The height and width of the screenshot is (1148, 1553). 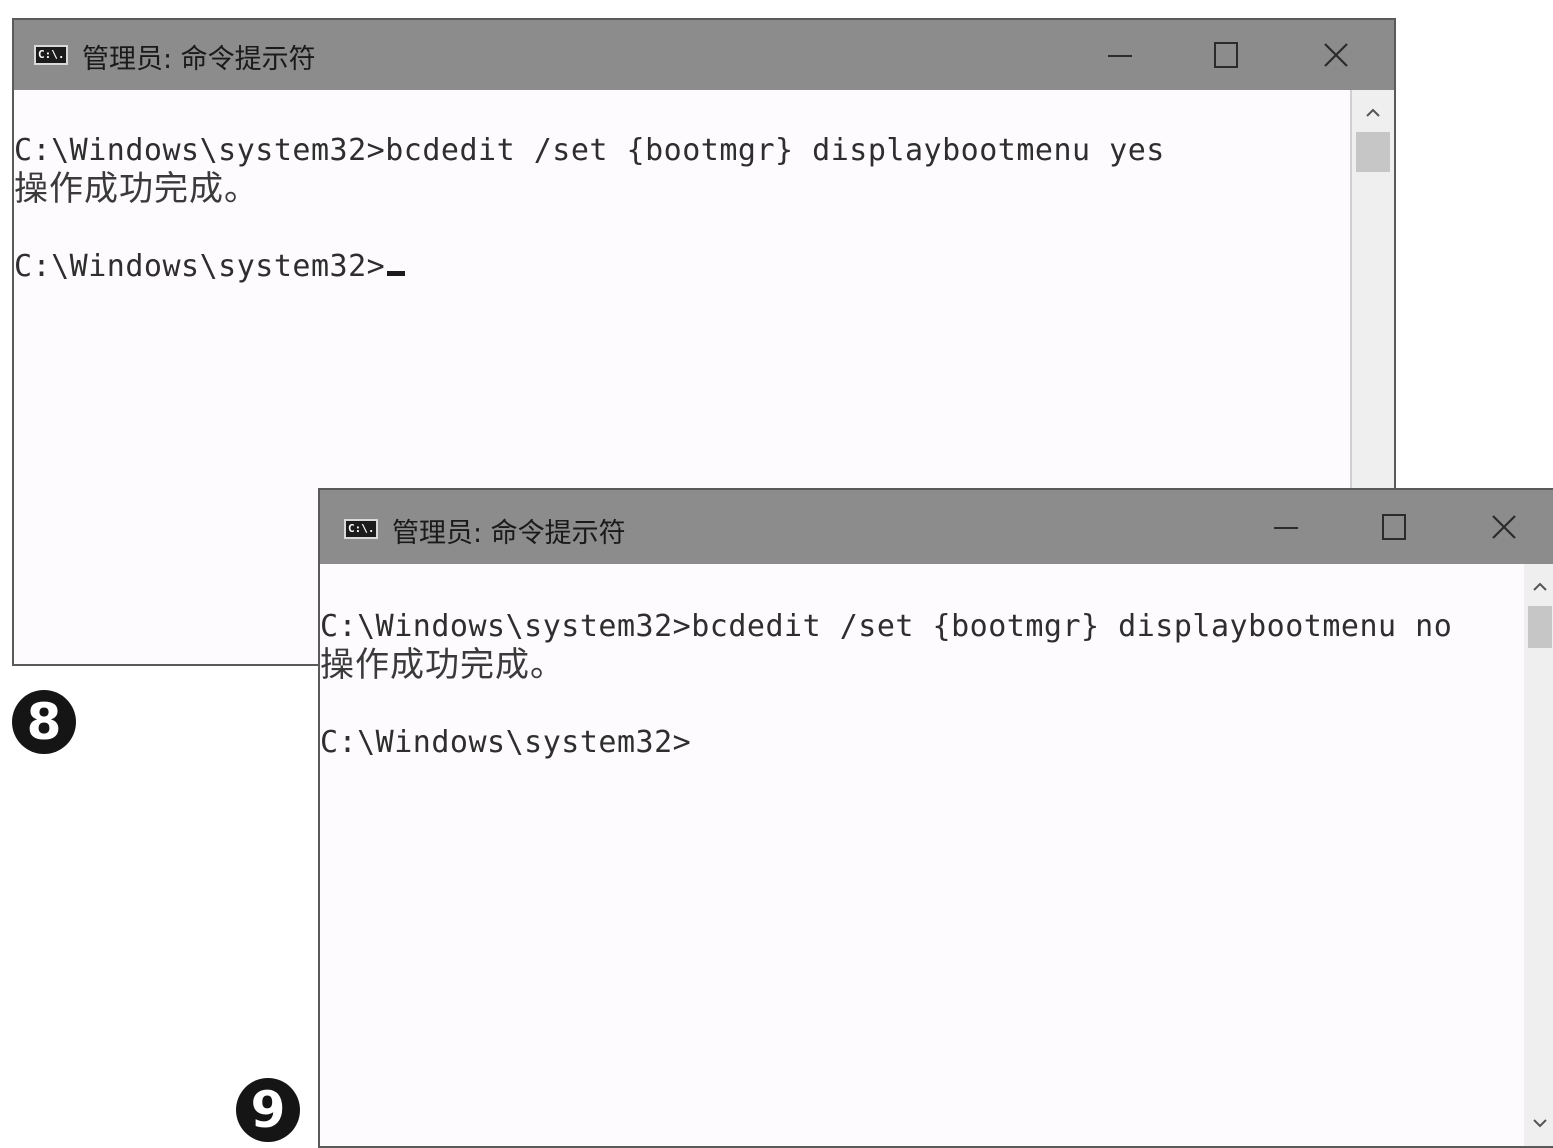 What do you see at coordinates (200, 266) in the screenshot?
I see `prompt-text: C:\Windows\system32>` at bounding box center [200, 266].